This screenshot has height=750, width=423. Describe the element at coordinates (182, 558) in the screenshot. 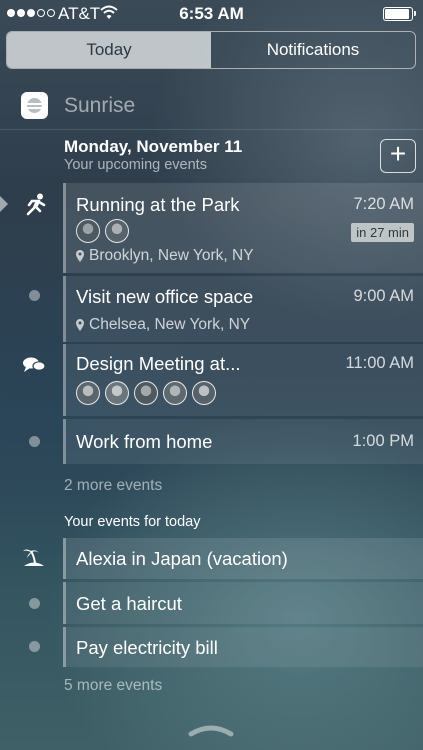

I see `event-title: Alexia in Japan (vacation)` at that location.